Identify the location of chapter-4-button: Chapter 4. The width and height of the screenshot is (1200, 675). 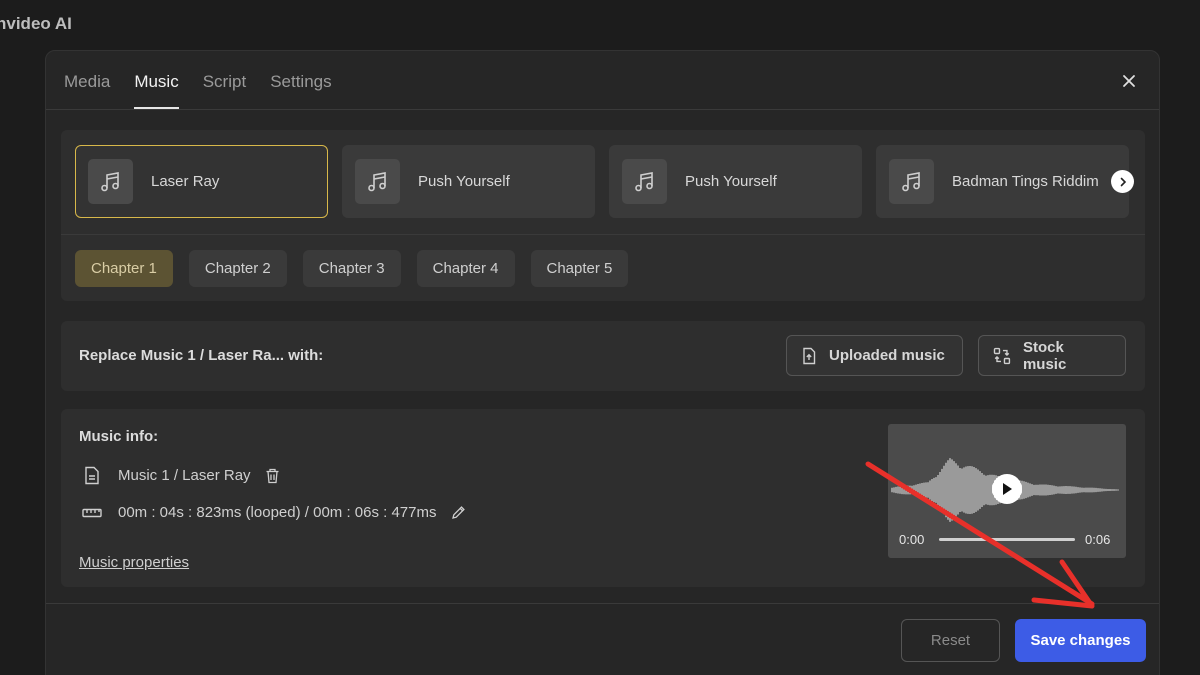
(465, 268).